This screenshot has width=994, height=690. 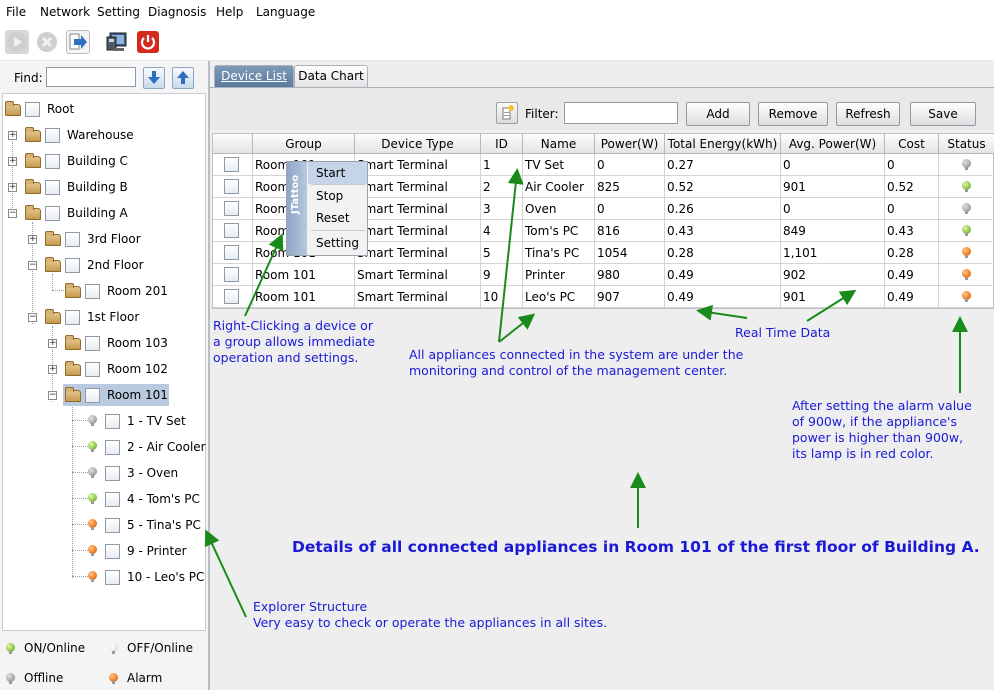 I want to click on table-header: ID, so click(x=502, y=144).